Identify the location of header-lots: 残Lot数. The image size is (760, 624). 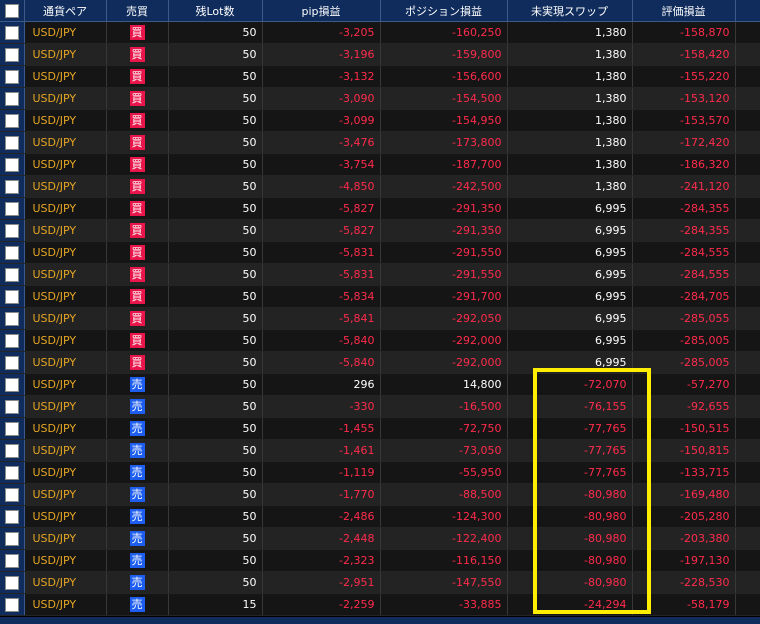
(215, 11).